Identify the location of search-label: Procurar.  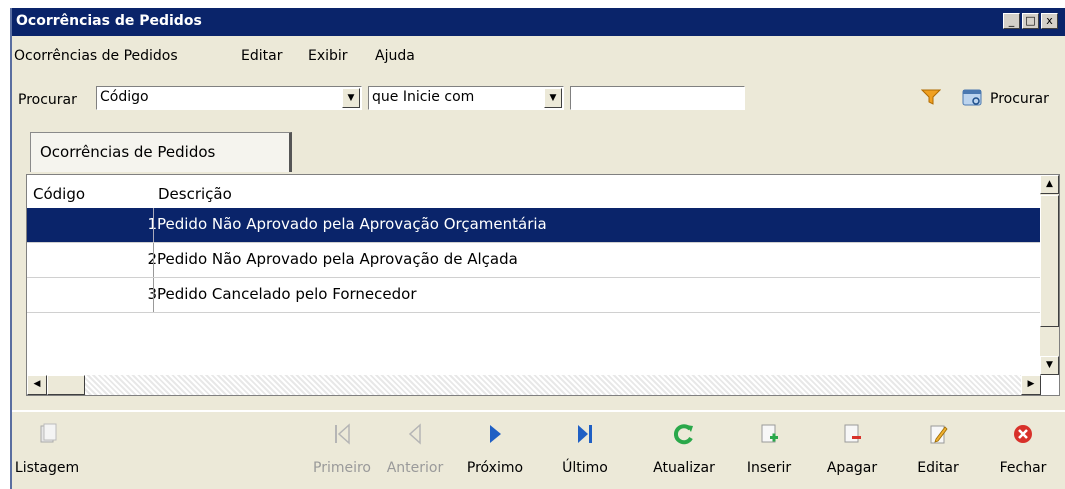
(47, 100).